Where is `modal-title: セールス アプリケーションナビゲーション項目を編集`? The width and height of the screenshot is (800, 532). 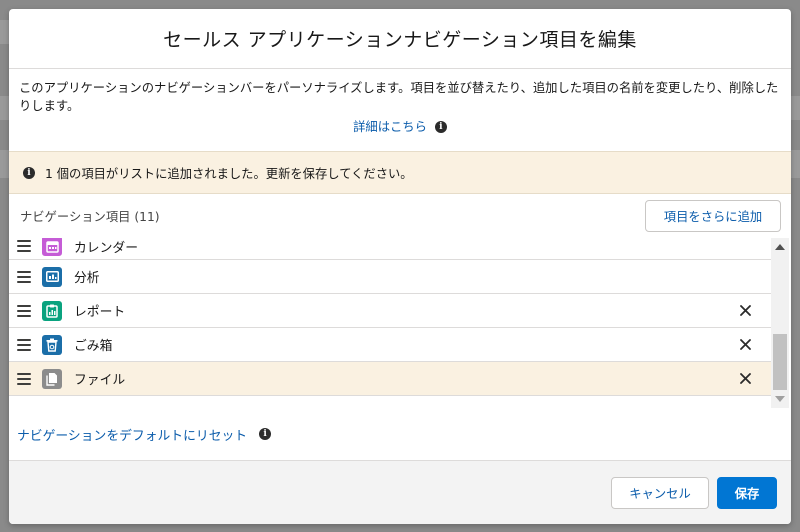 modal-title: セールス アプリケーションナビゲーション項目を編集 is located at coordinates (400, 40).